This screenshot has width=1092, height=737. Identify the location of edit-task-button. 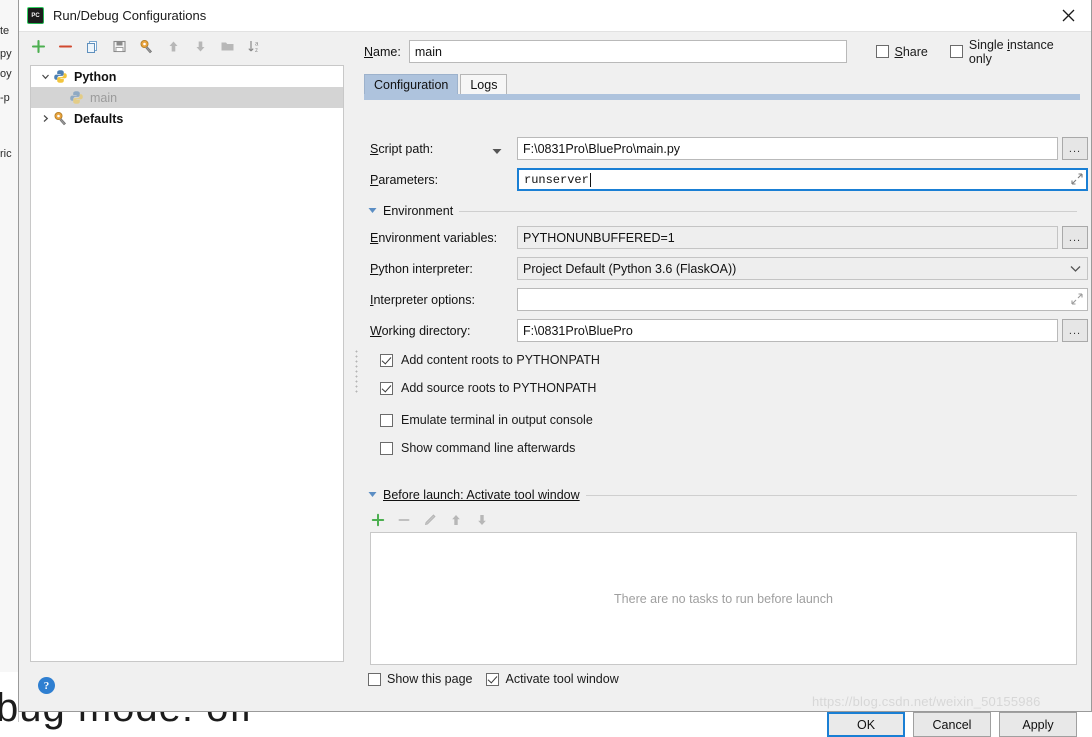
(430, 520).